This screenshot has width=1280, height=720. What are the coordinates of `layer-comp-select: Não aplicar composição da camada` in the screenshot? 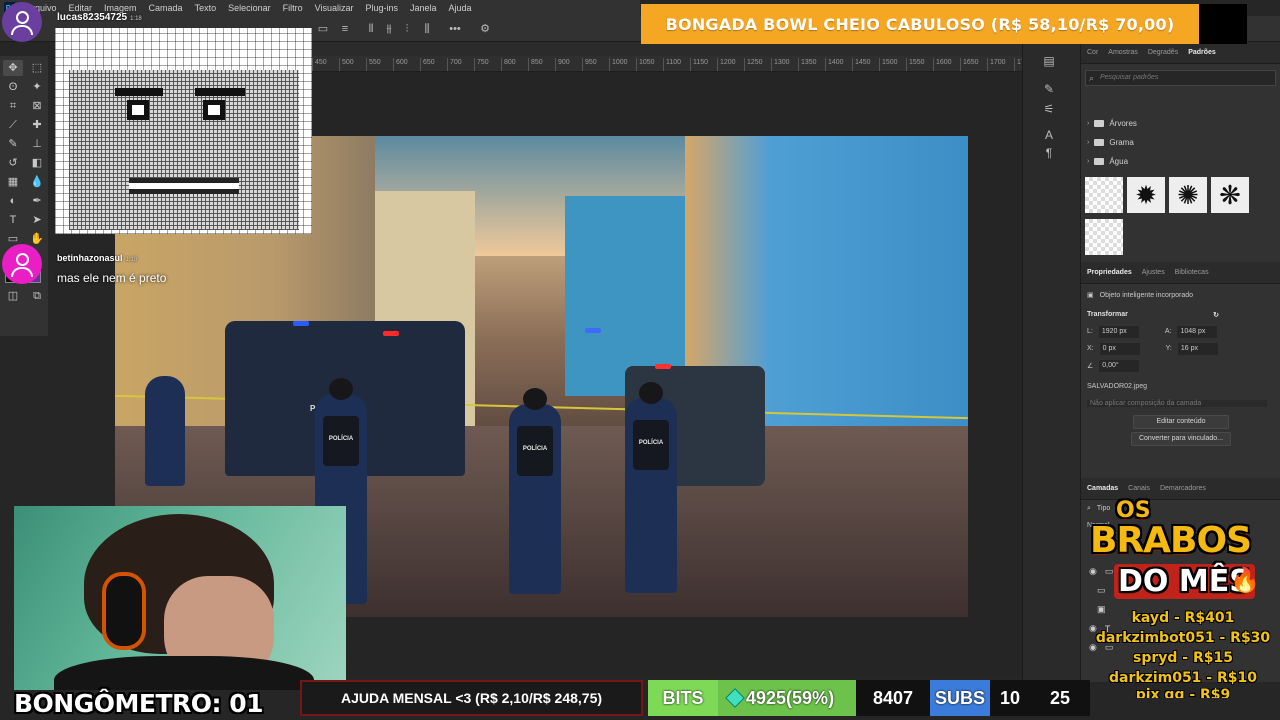 It's located at (1177, 403).